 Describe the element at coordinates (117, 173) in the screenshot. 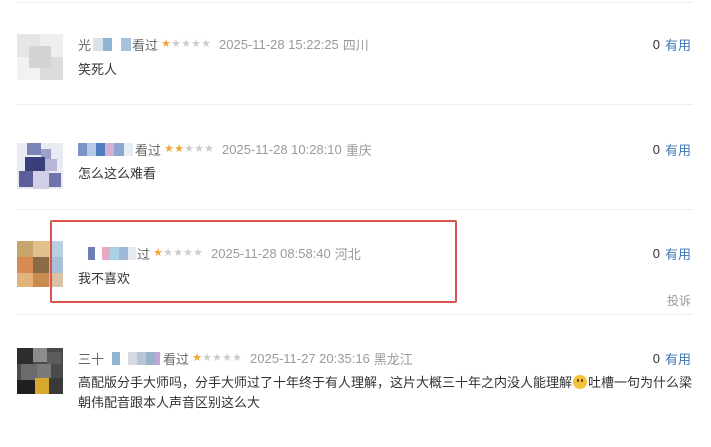

I see `comment-text: 怎么这么难看` at that location.